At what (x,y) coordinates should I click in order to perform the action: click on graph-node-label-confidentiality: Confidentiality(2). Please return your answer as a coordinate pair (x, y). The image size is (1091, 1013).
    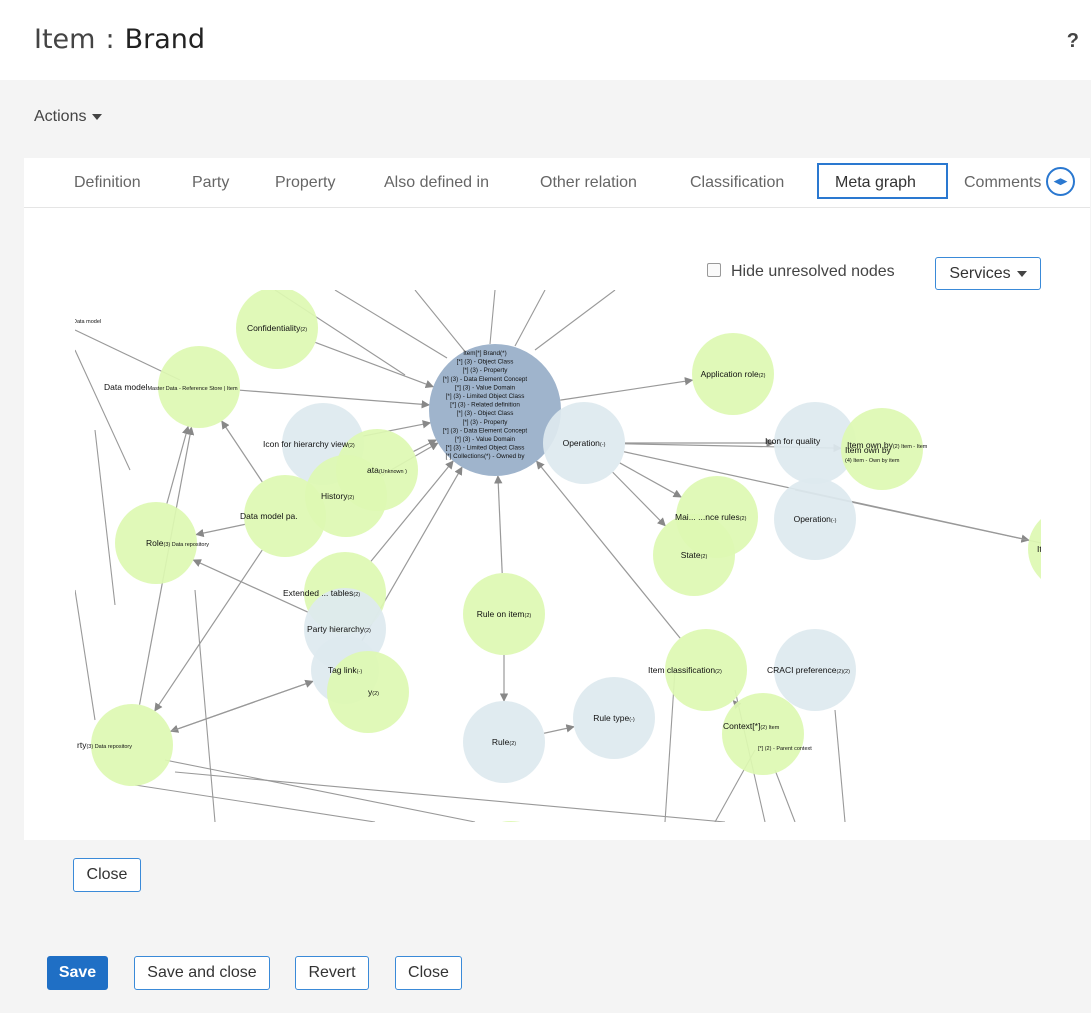
    Looking at the image, I should click on (277, 328).